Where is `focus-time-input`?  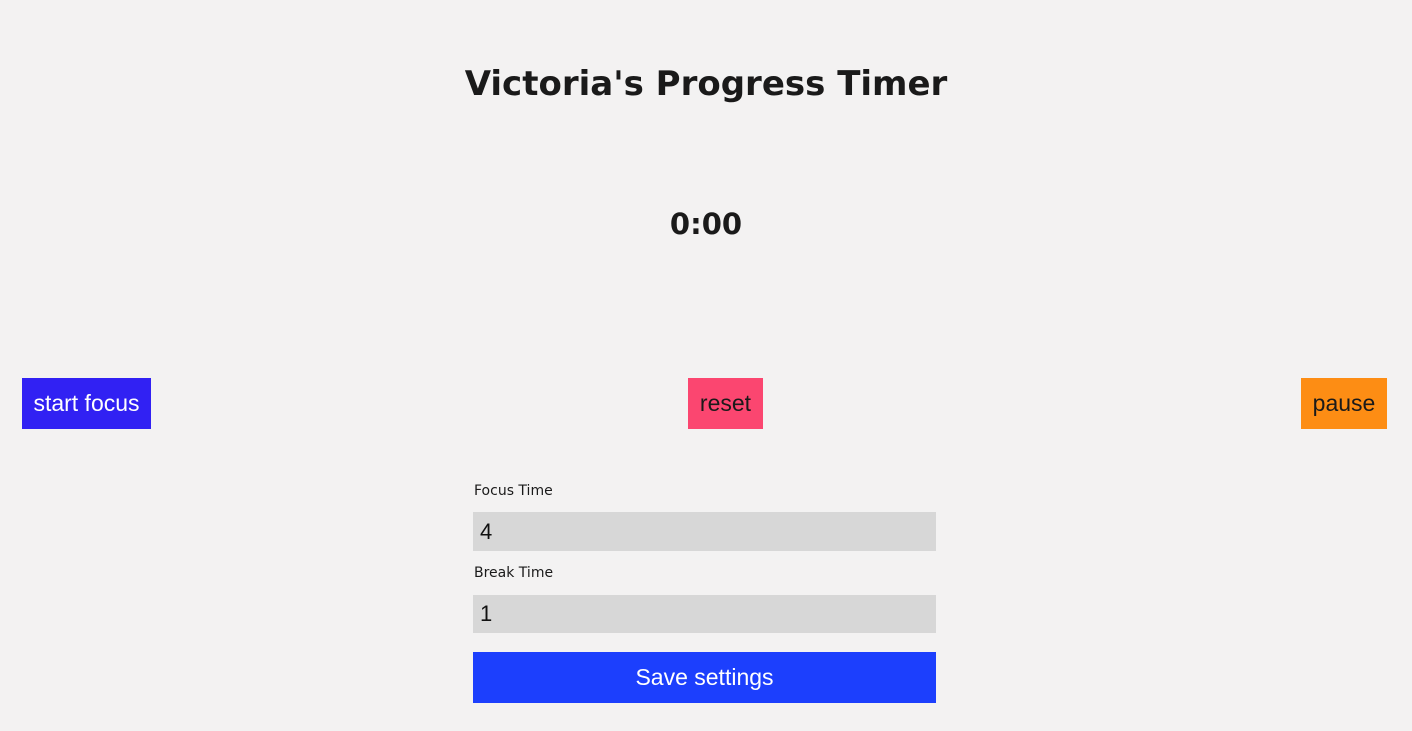
focus-time-input is located at coordinates (704, 531).